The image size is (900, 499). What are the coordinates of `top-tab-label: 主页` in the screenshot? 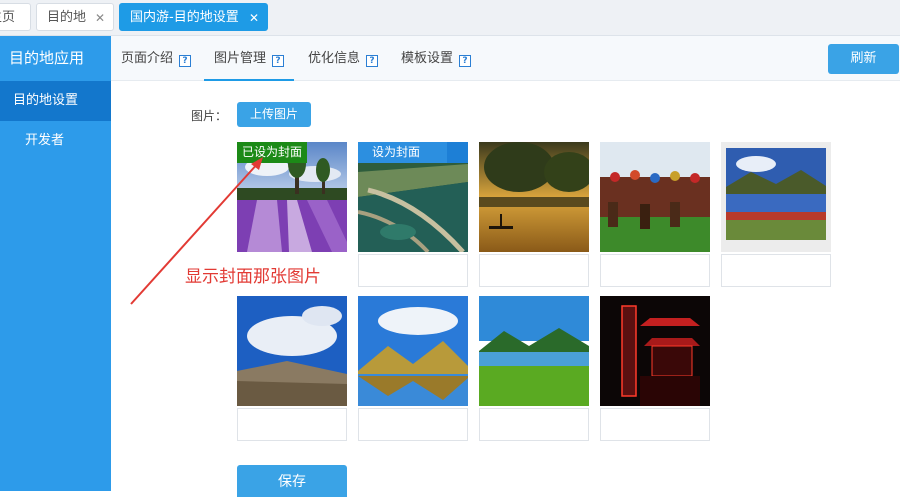 It's located at (8, 17).